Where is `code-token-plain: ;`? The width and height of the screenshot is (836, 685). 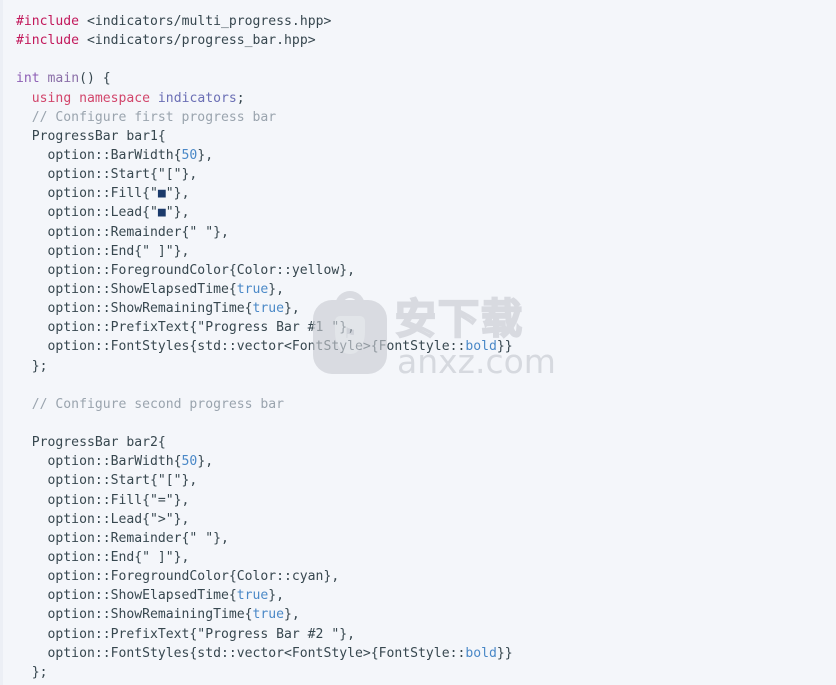 code-token-plain: ; is located at coordinates (240, 98).